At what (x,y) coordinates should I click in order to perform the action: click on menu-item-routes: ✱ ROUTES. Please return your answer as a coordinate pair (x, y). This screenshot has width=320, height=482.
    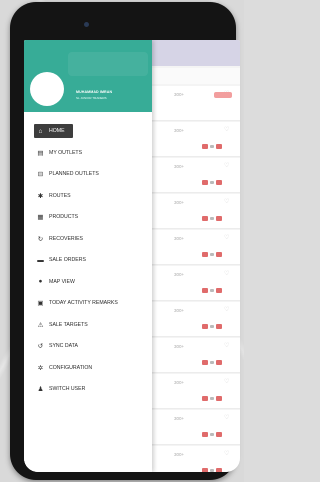
    Looking at the image, I should click on (53, 196).